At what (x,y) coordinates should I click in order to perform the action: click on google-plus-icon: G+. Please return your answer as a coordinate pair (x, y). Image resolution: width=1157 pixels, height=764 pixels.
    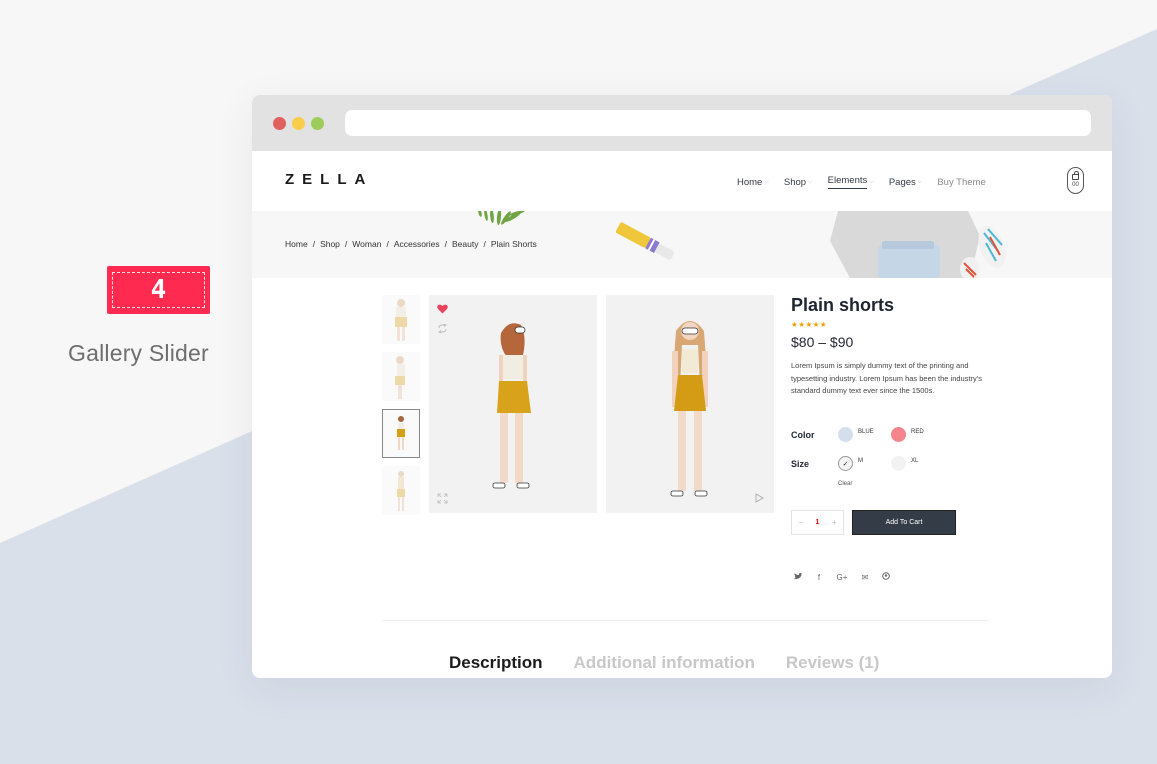
    Looking at the image, I should click on (842, 577).